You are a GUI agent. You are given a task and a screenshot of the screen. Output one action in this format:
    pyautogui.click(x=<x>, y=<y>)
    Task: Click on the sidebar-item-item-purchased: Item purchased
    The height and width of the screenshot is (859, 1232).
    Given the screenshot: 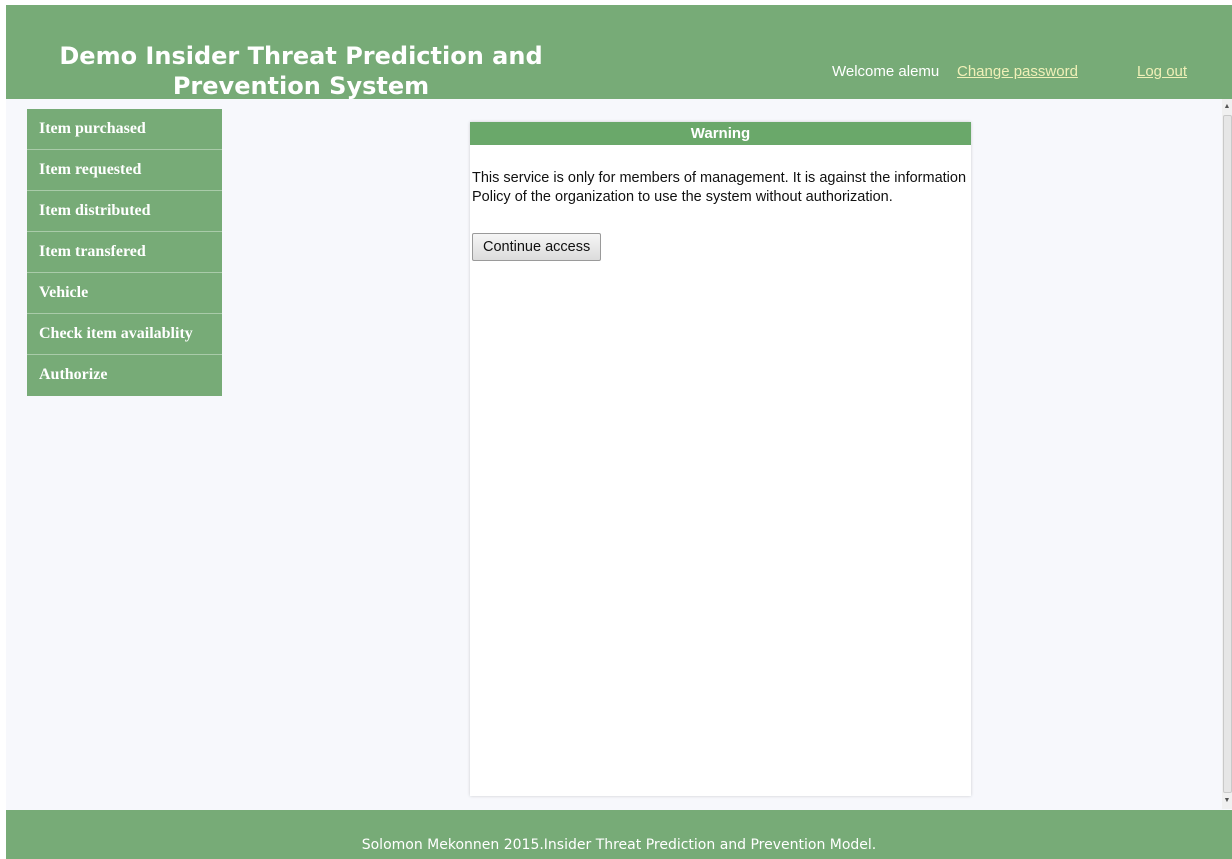 What is the action you would take?
    pyautogui.click(x=124, y=129)
    